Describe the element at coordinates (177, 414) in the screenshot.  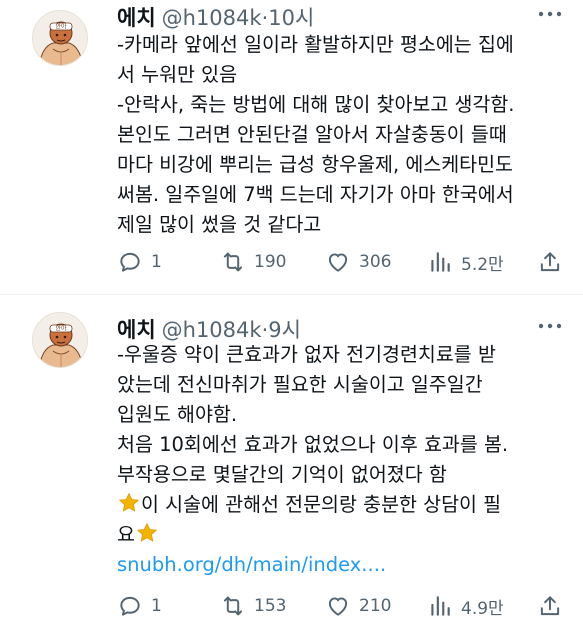
I see `tweet-text-line: 입원도 해야함.` at that location.